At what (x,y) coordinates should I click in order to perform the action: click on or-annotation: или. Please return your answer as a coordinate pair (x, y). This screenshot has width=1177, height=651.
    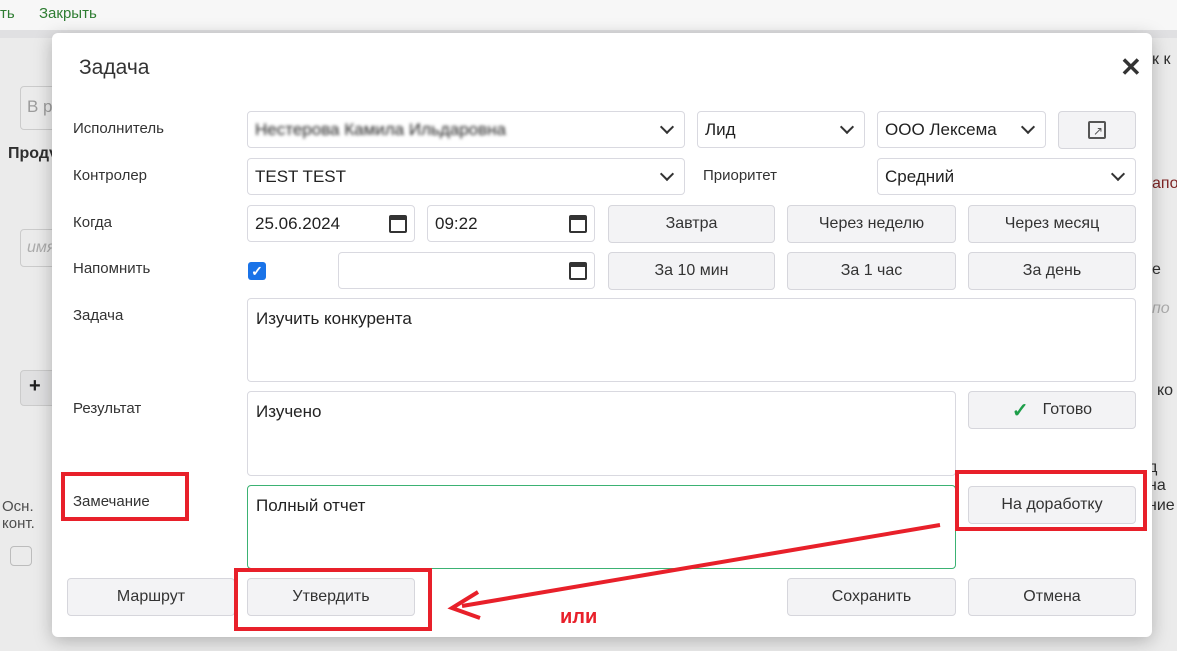
    Looking at the image, I should click on (579, 617).